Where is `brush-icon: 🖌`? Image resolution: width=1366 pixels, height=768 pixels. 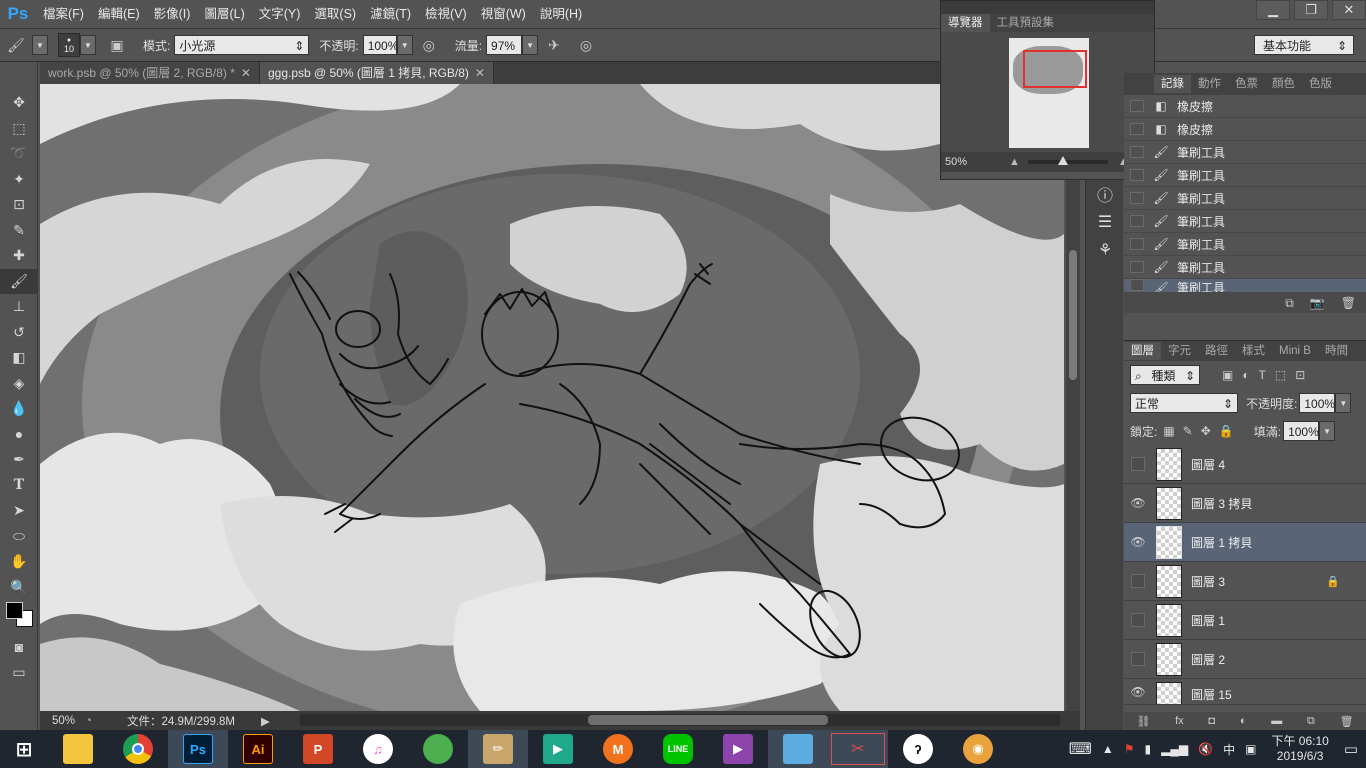
brush-icon: 🖌 is located at coordinates (19, 281).